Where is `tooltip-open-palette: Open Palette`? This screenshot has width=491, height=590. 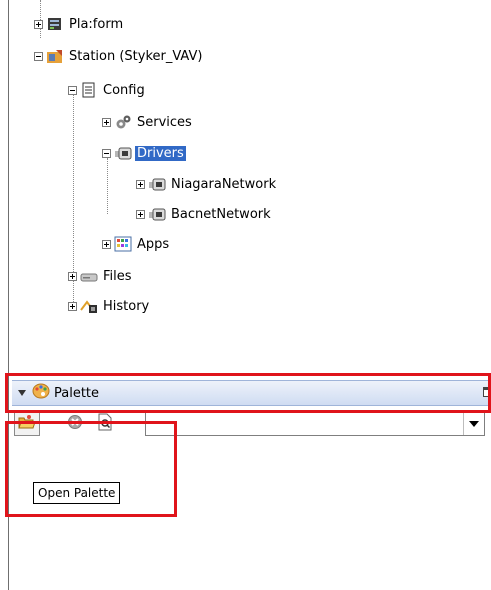
tooltip-open-palette: Open Palette is located at coordinates (77, 493).